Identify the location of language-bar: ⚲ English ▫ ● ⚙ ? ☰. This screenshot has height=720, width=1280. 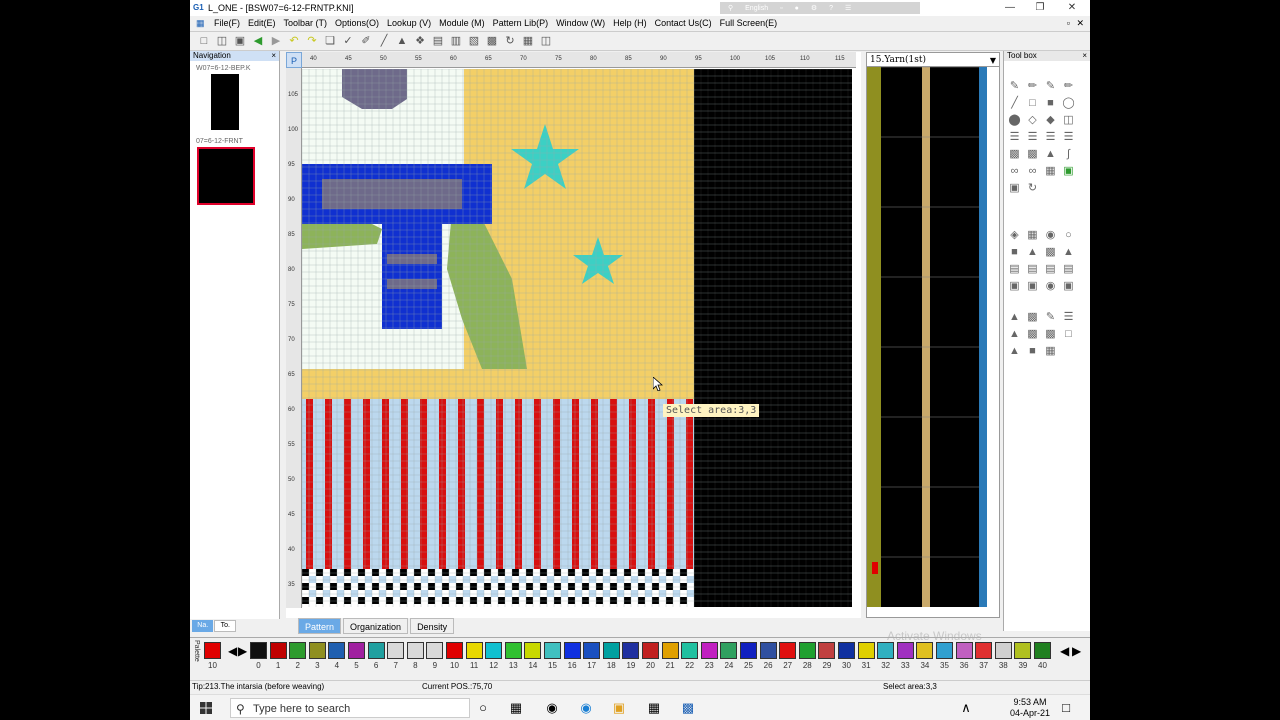
(820, 8).